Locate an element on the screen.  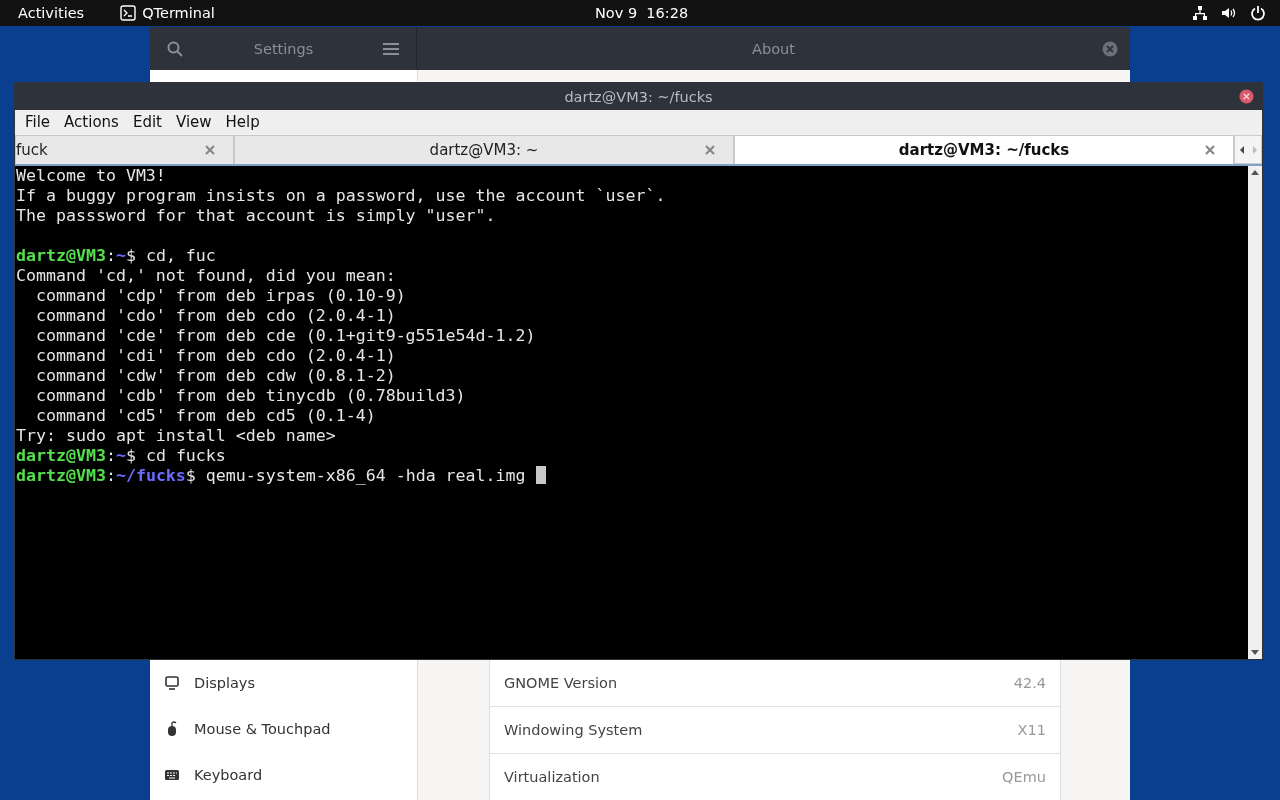
info-value: X11 is located at coordinates (1031, 730).